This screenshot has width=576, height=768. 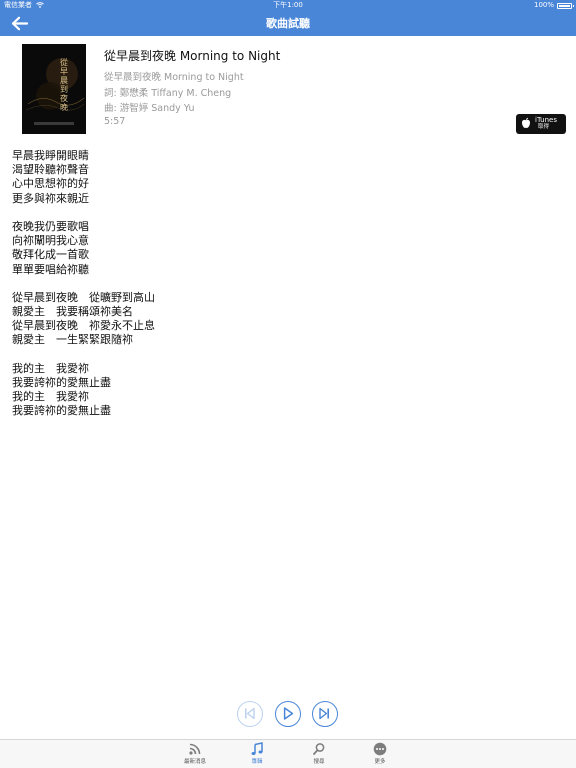 I want to click on lyric-line: 更多與祢來親近, so click(x=50, y=198).